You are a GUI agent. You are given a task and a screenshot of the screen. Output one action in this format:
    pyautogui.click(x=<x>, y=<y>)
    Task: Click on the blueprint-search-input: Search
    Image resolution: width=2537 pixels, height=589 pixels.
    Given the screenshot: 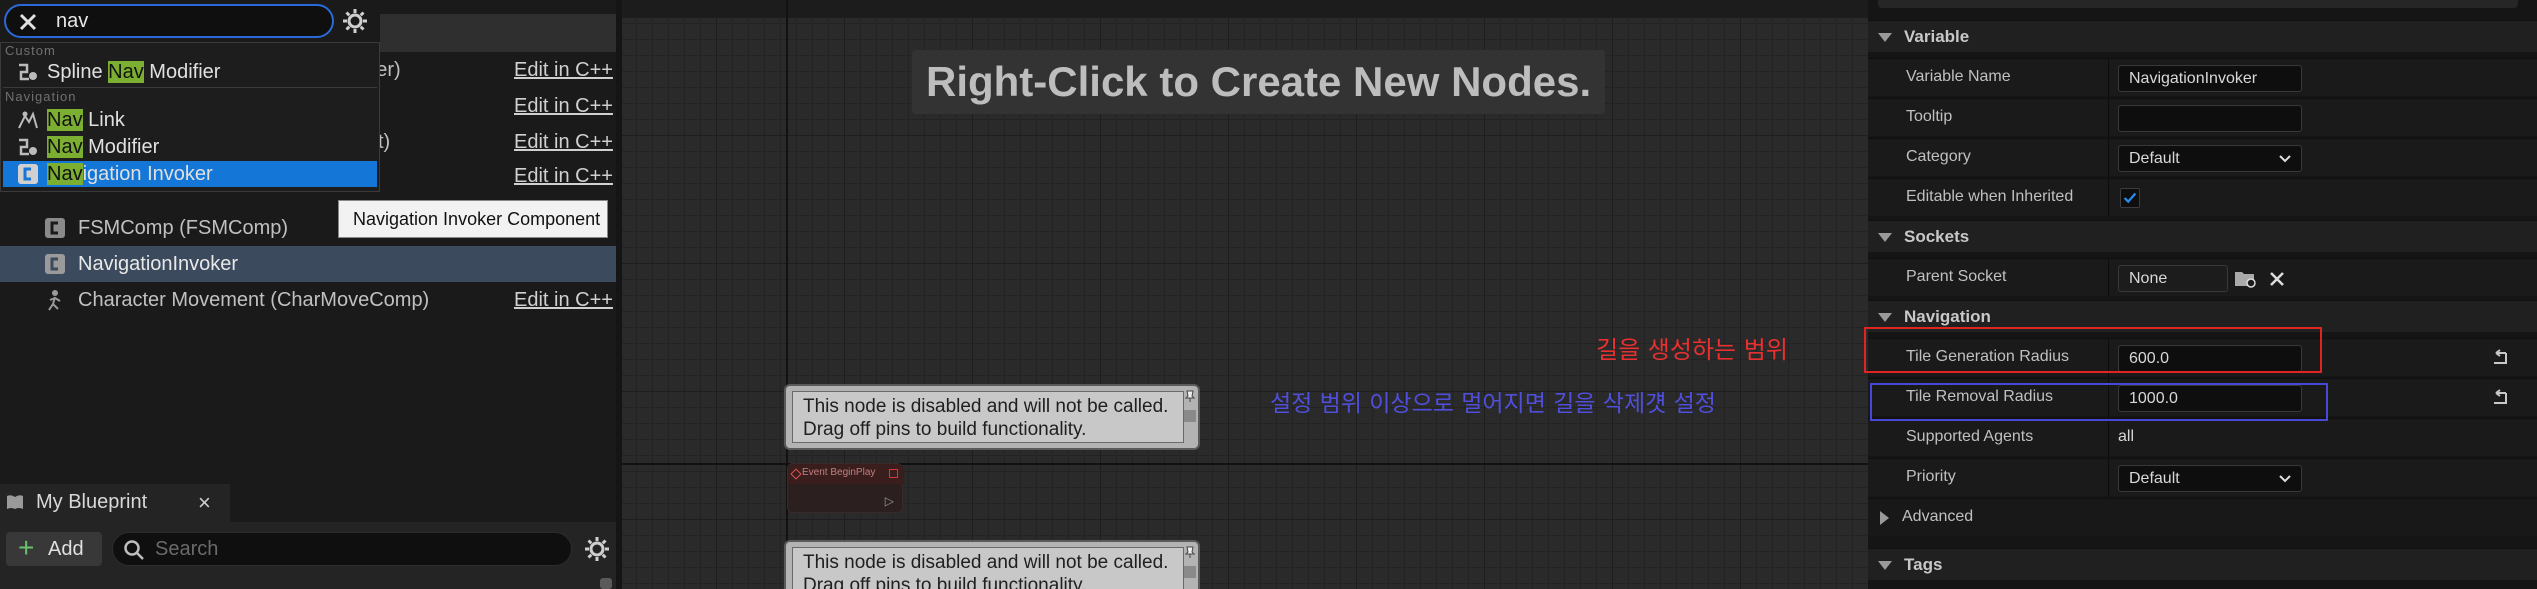 What is the action you would take?
    pyautogui.click(x=342, y=549)
    